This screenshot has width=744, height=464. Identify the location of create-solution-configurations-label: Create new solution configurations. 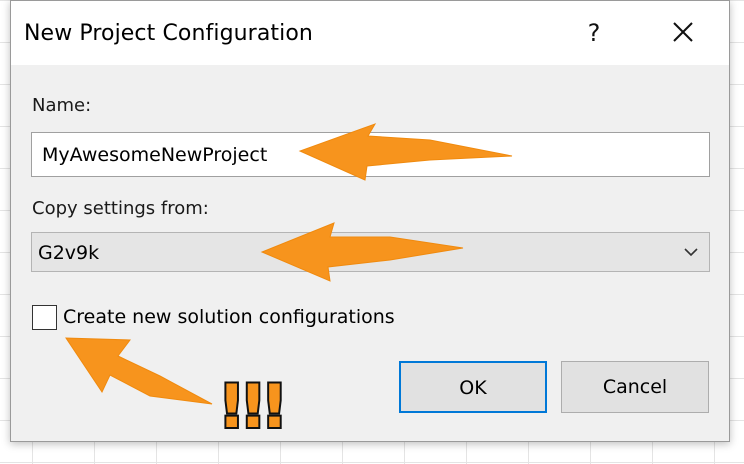
(229, 317).